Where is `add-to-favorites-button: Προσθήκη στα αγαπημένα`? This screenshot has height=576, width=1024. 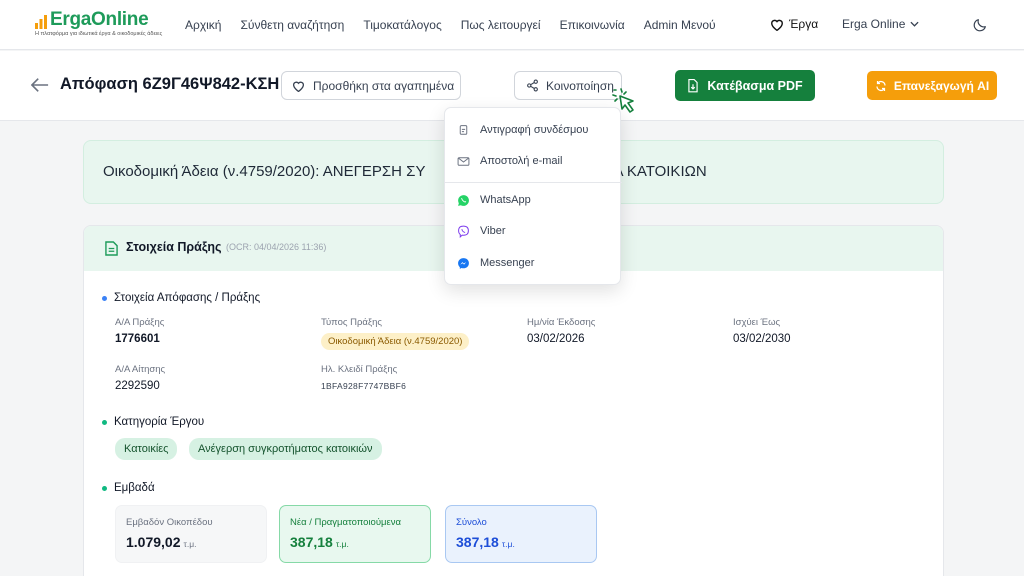
add-to-favorites-button: Προσθήκη στα αγαπημένα is located at coordinates (371, 85).